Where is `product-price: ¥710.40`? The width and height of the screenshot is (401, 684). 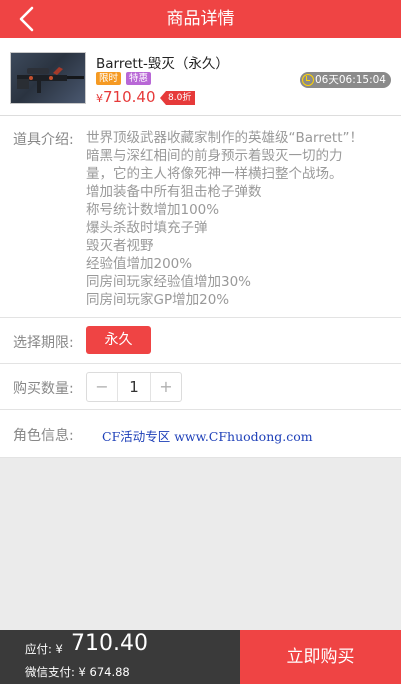
product-price: ¥710.40 is located at coordinates (126, 97).